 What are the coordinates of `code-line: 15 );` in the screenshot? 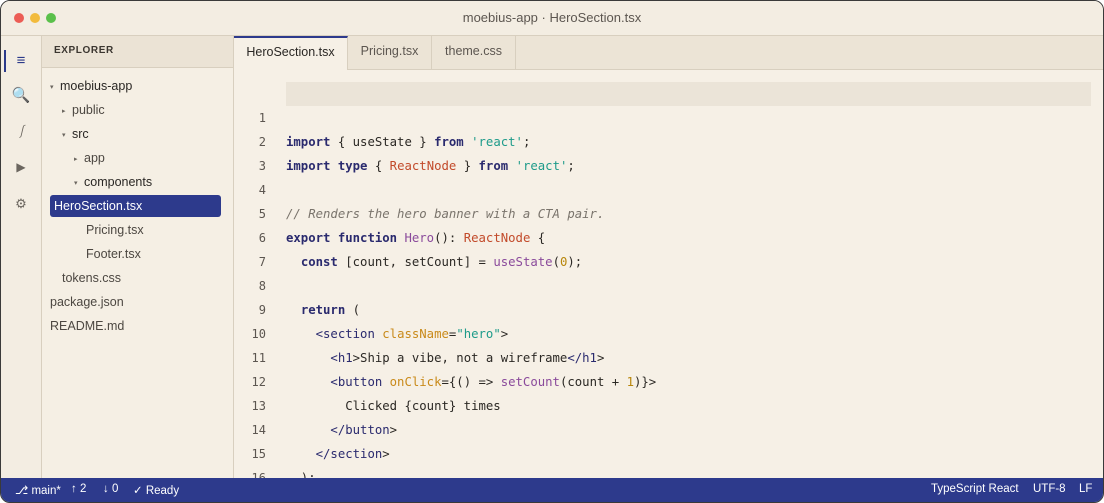 It's located at (668, 451).